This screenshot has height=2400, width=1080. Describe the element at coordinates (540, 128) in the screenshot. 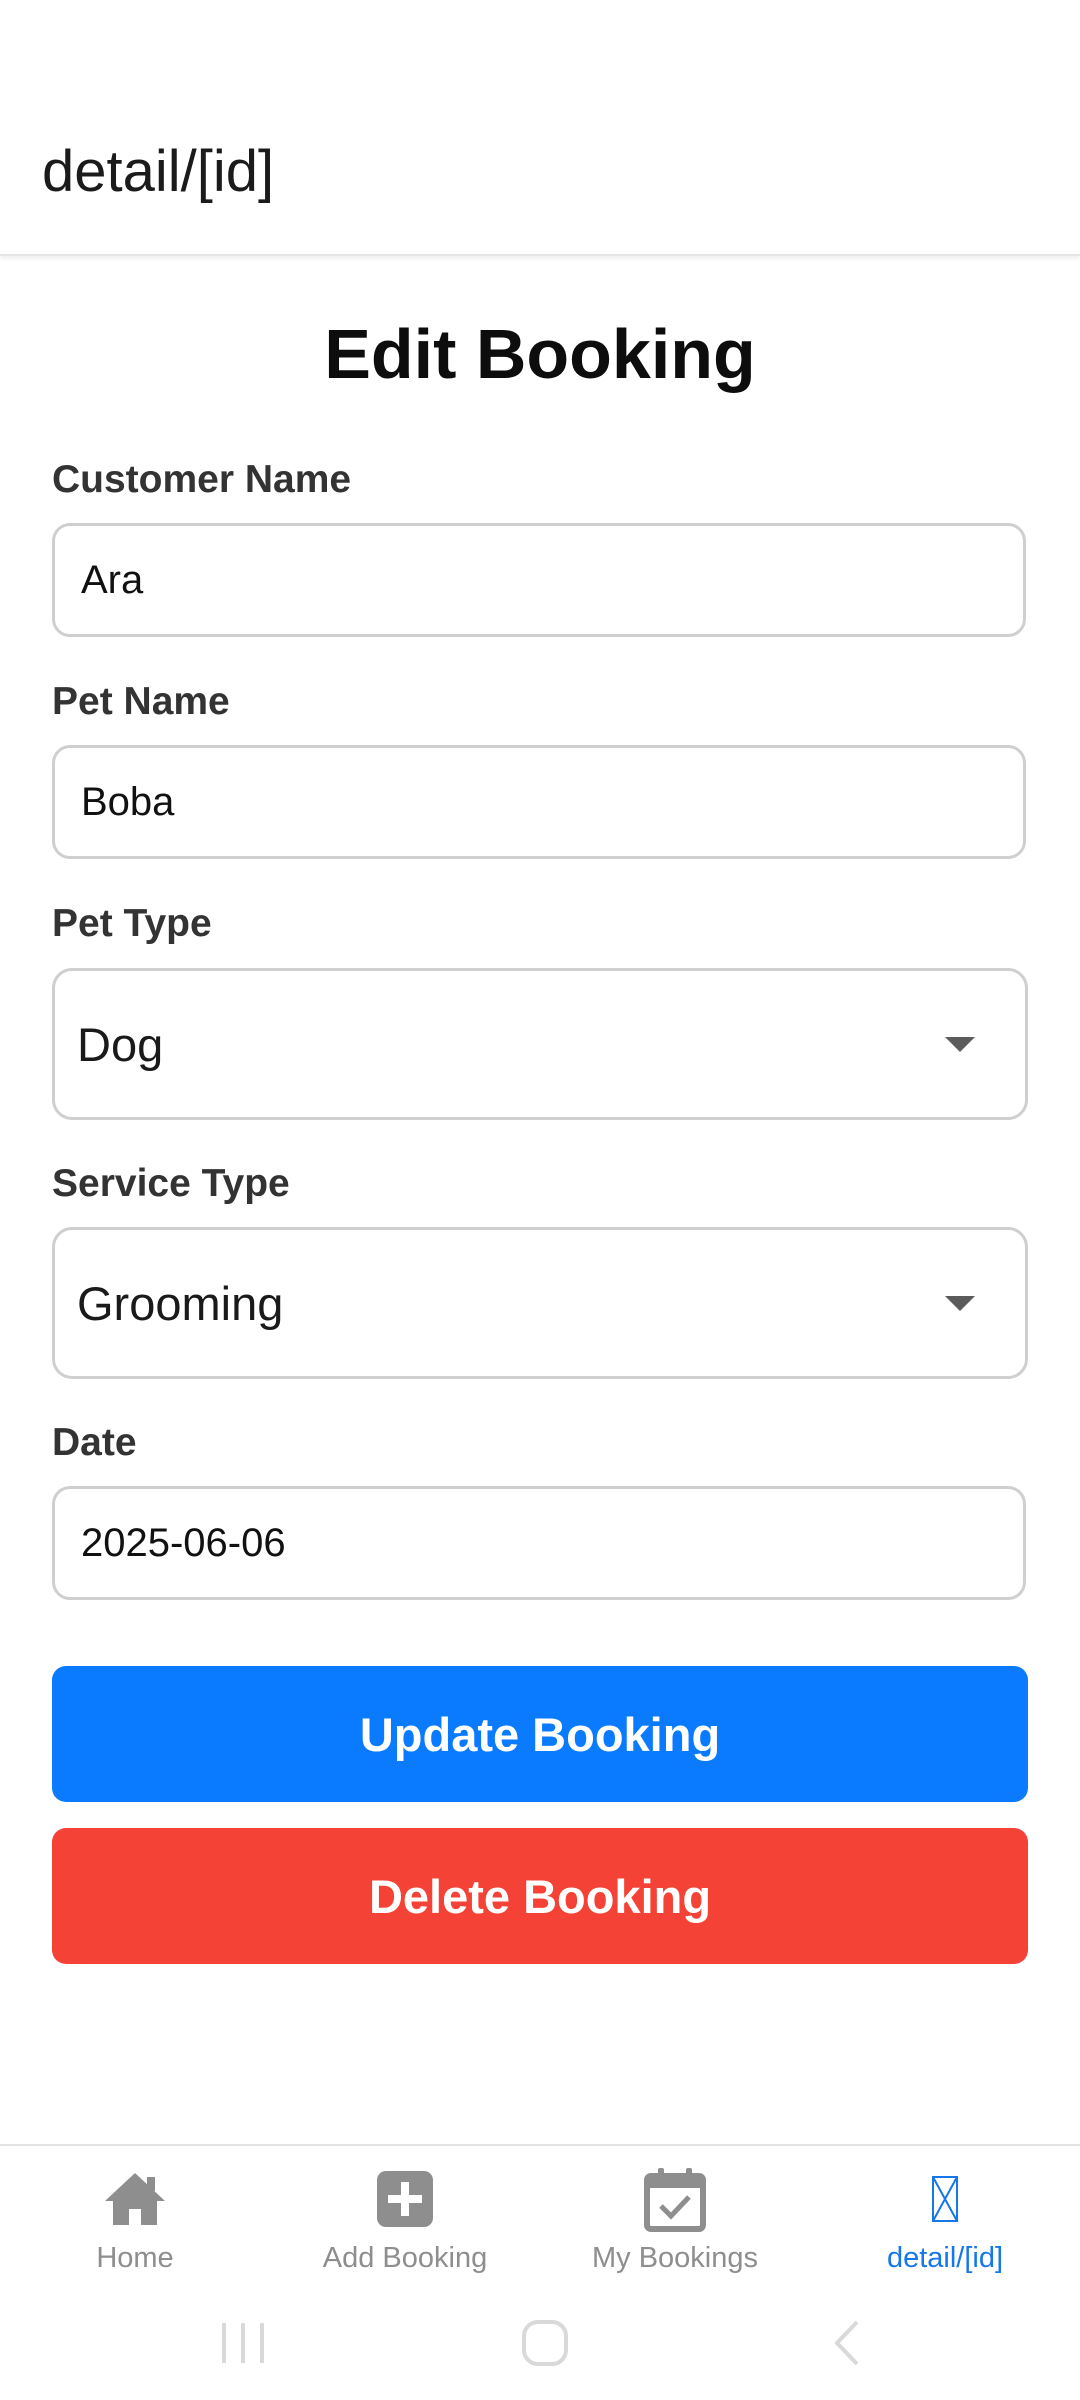

I see `app-header: detail/[id]` at that location.